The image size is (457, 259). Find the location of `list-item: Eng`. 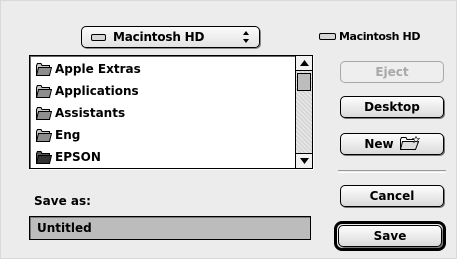

list-item: Eng is located at coordinates (163, 135).